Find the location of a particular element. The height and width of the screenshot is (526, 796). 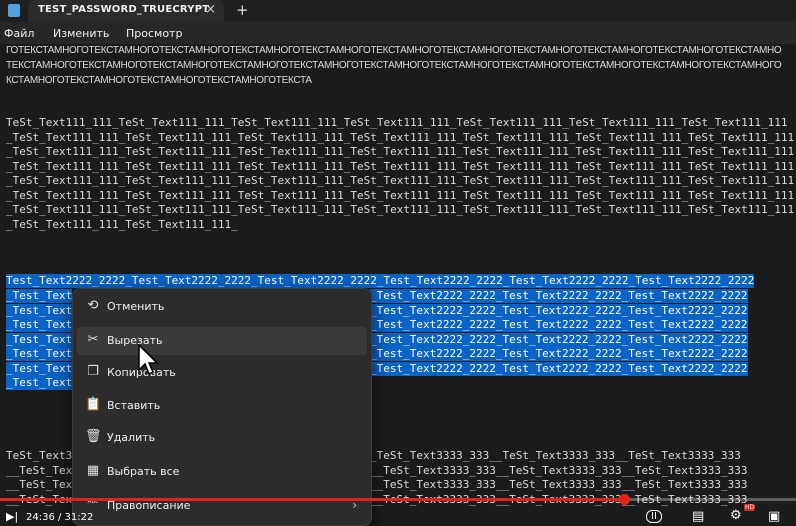

context-menu-item: ✂ Вырезать is located at coordinates (222, 341).